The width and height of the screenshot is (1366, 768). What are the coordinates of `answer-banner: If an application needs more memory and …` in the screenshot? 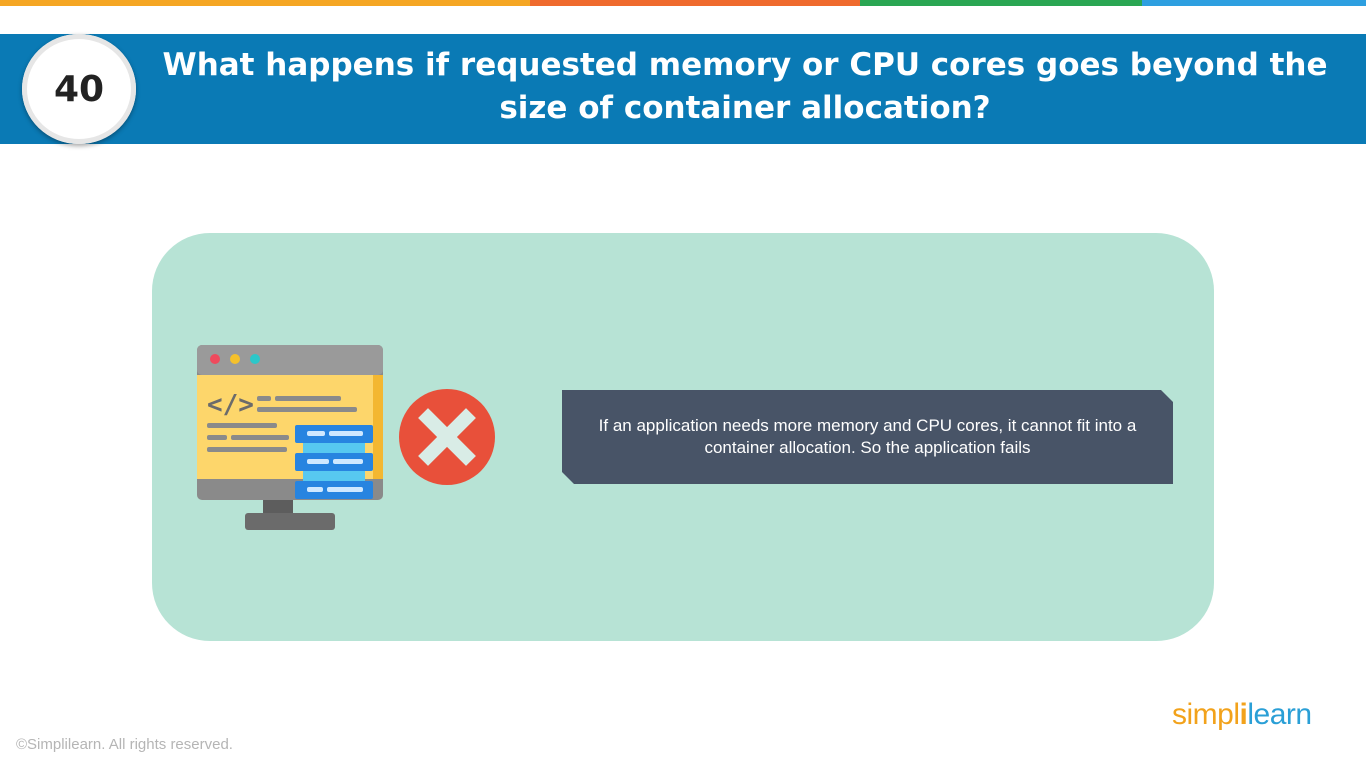 It's located at (867, 437).